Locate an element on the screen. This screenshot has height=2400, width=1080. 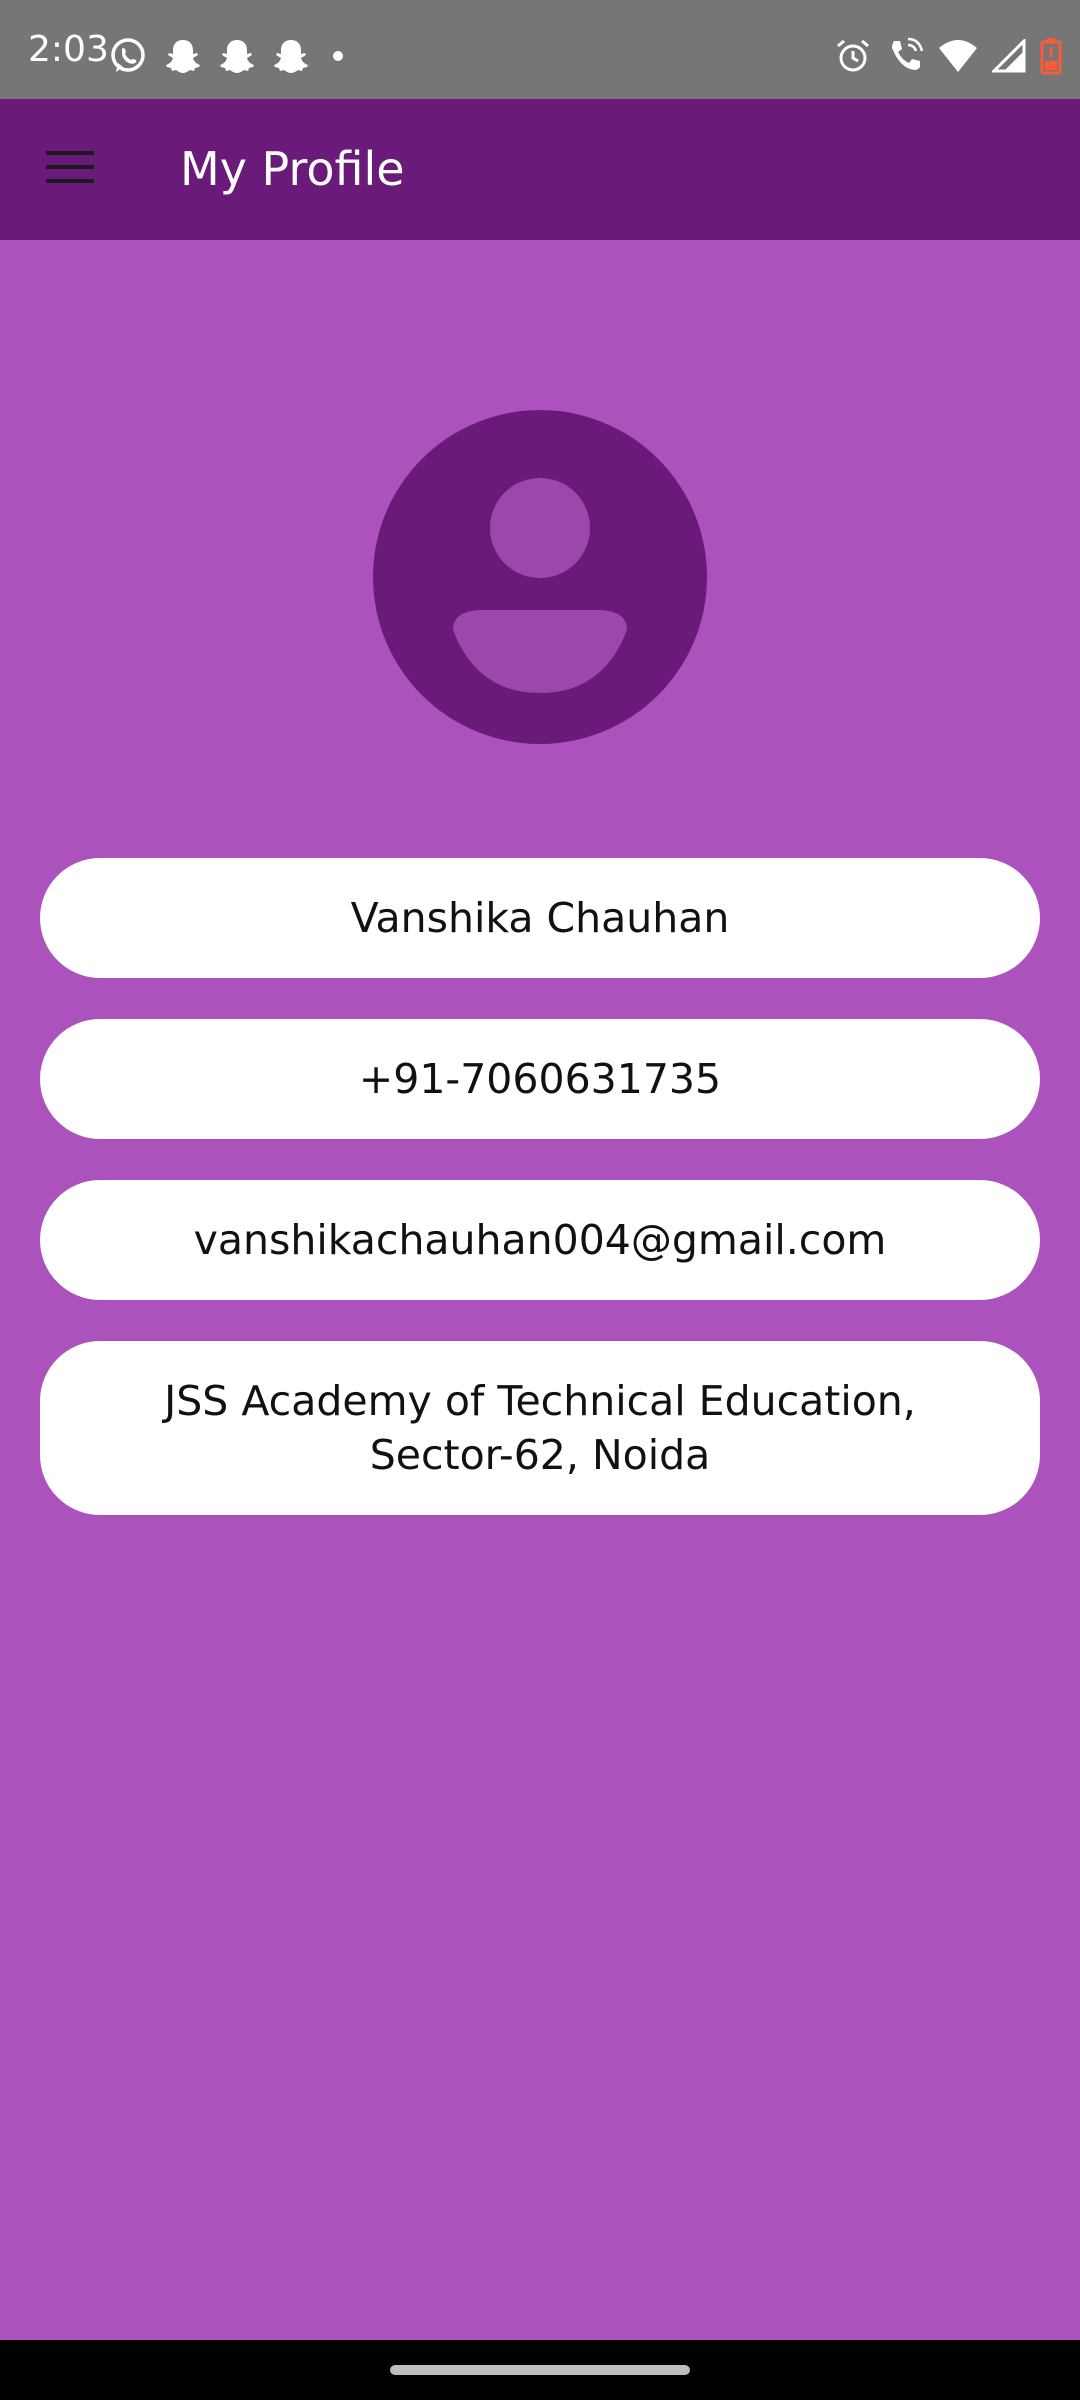
wifi-call-icon is located at coordinates (905, 56).